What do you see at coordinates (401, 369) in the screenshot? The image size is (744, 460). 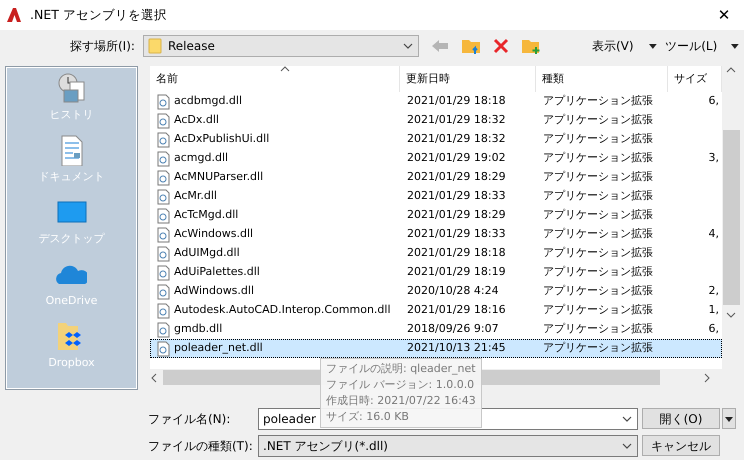 I see `tooltip-line: ファイルの説明: qleader_net` at bounding box center [401, 369].